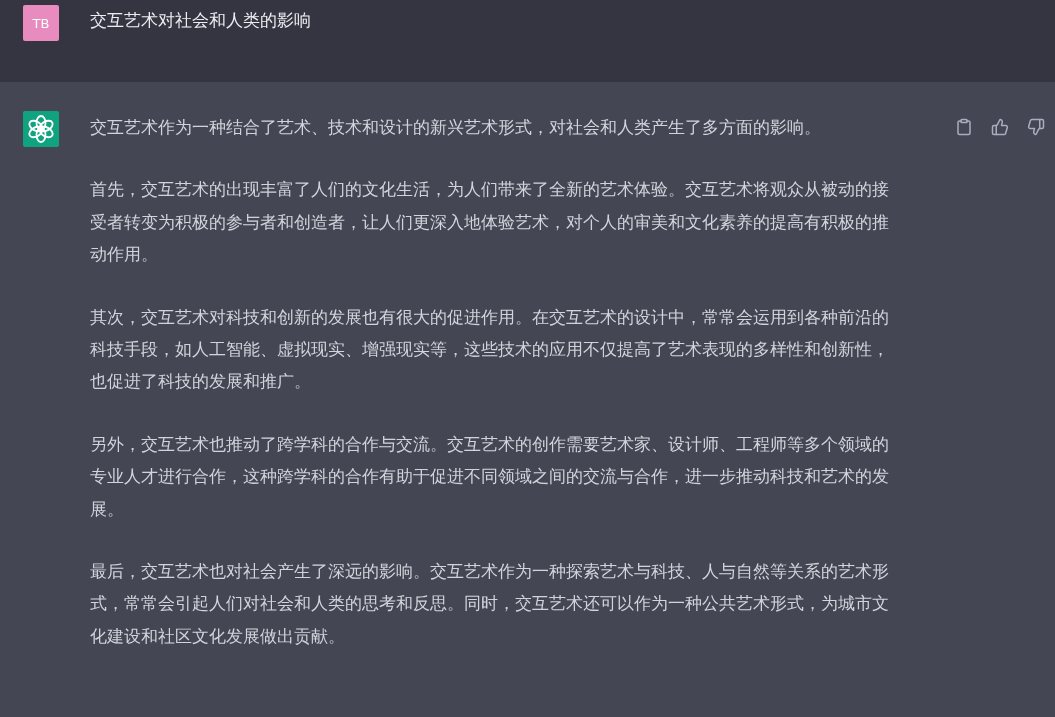 The image size is (1055, 717). Describe the element at coordinates (41, 129) in the screenshot. I see `knot-icon` at that location.